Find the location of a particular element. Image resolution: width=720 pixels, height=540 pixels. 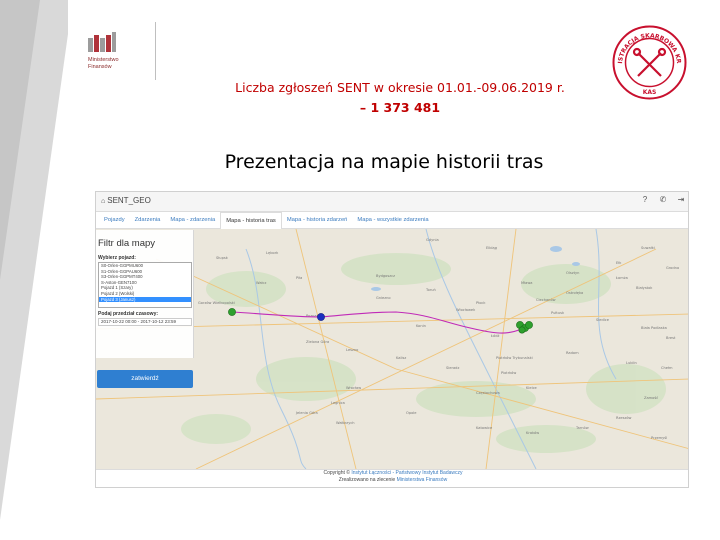

map-place-label: Biała Podlaska is located at coordinates (654, 328).